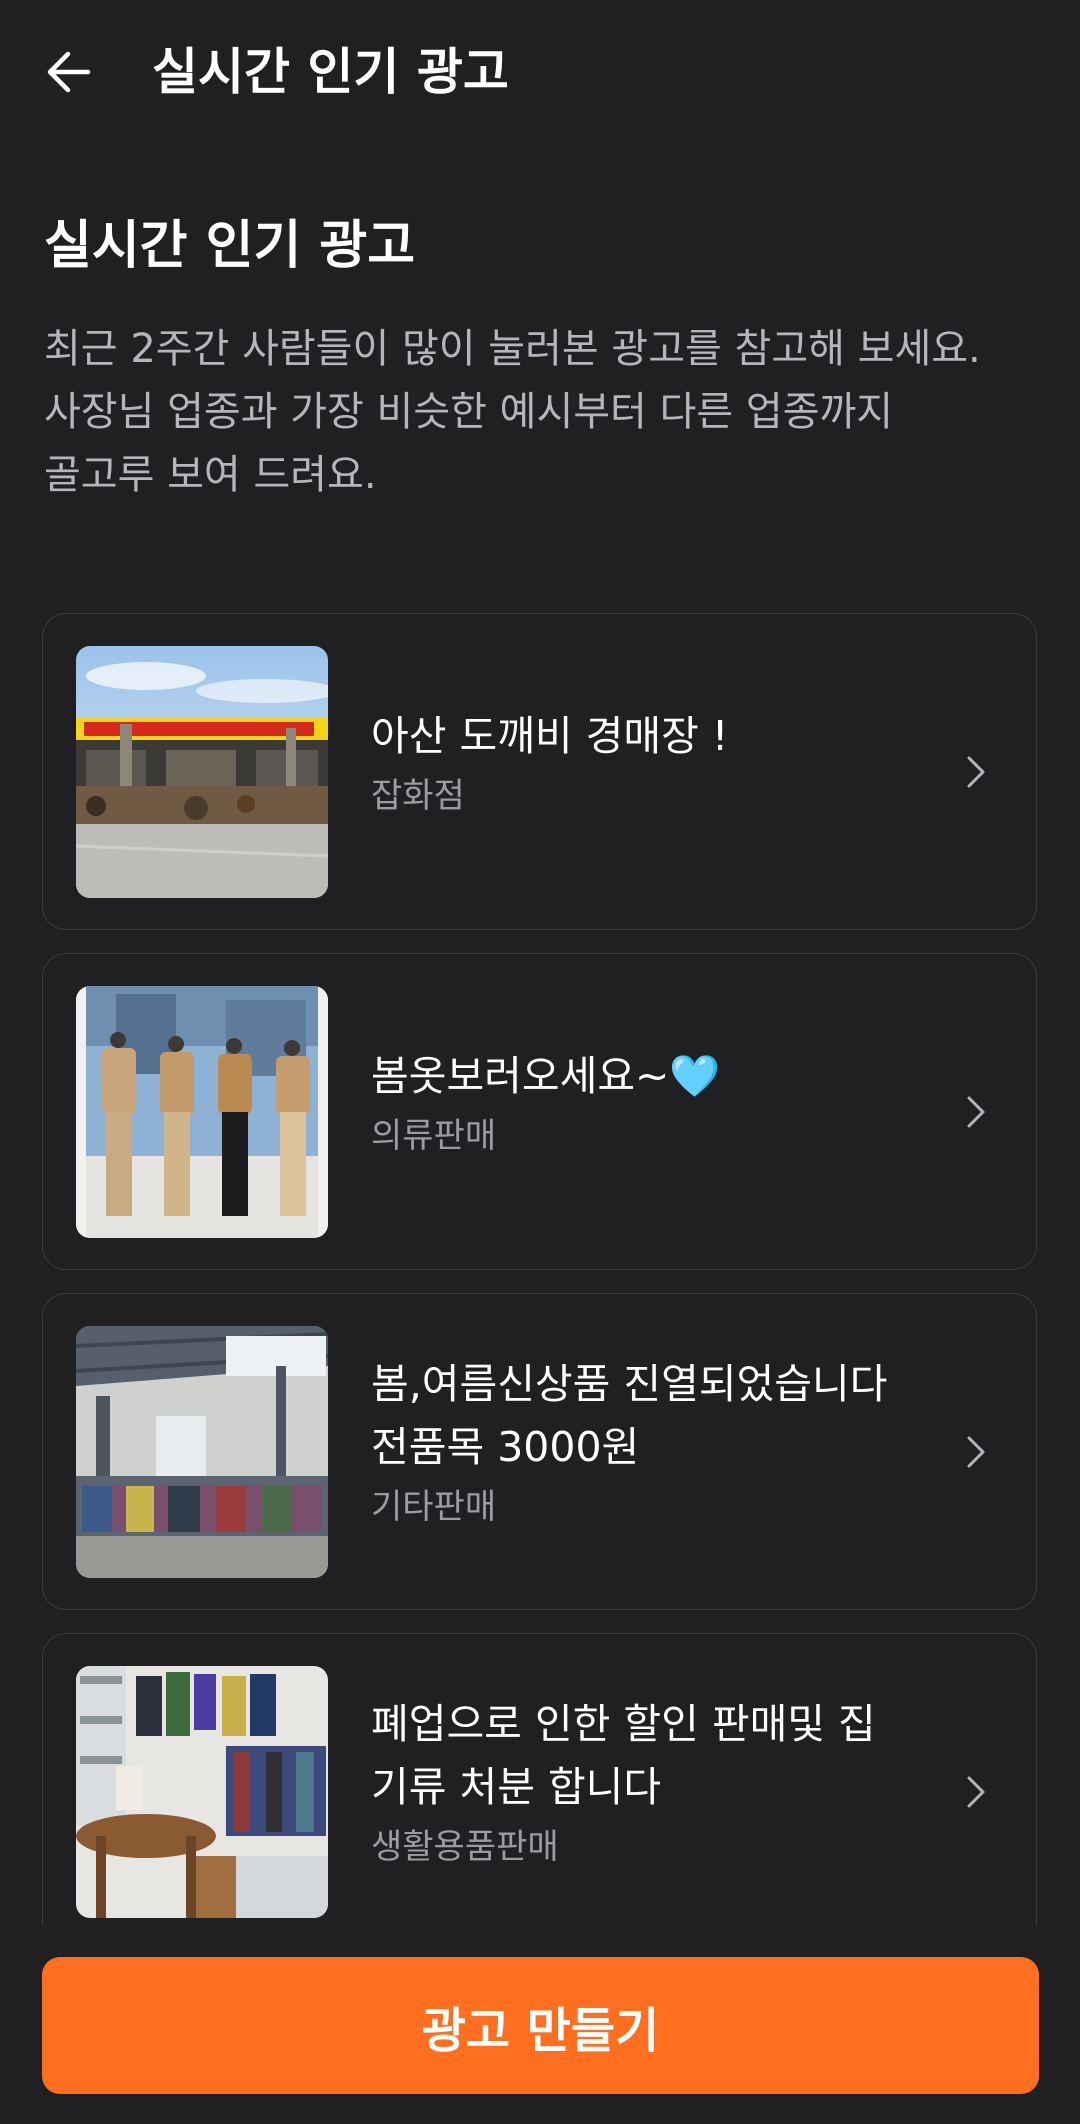 The image size is (1080, 2124). I want to click on ad-category: 생활용품판매, so click(465, 1847).